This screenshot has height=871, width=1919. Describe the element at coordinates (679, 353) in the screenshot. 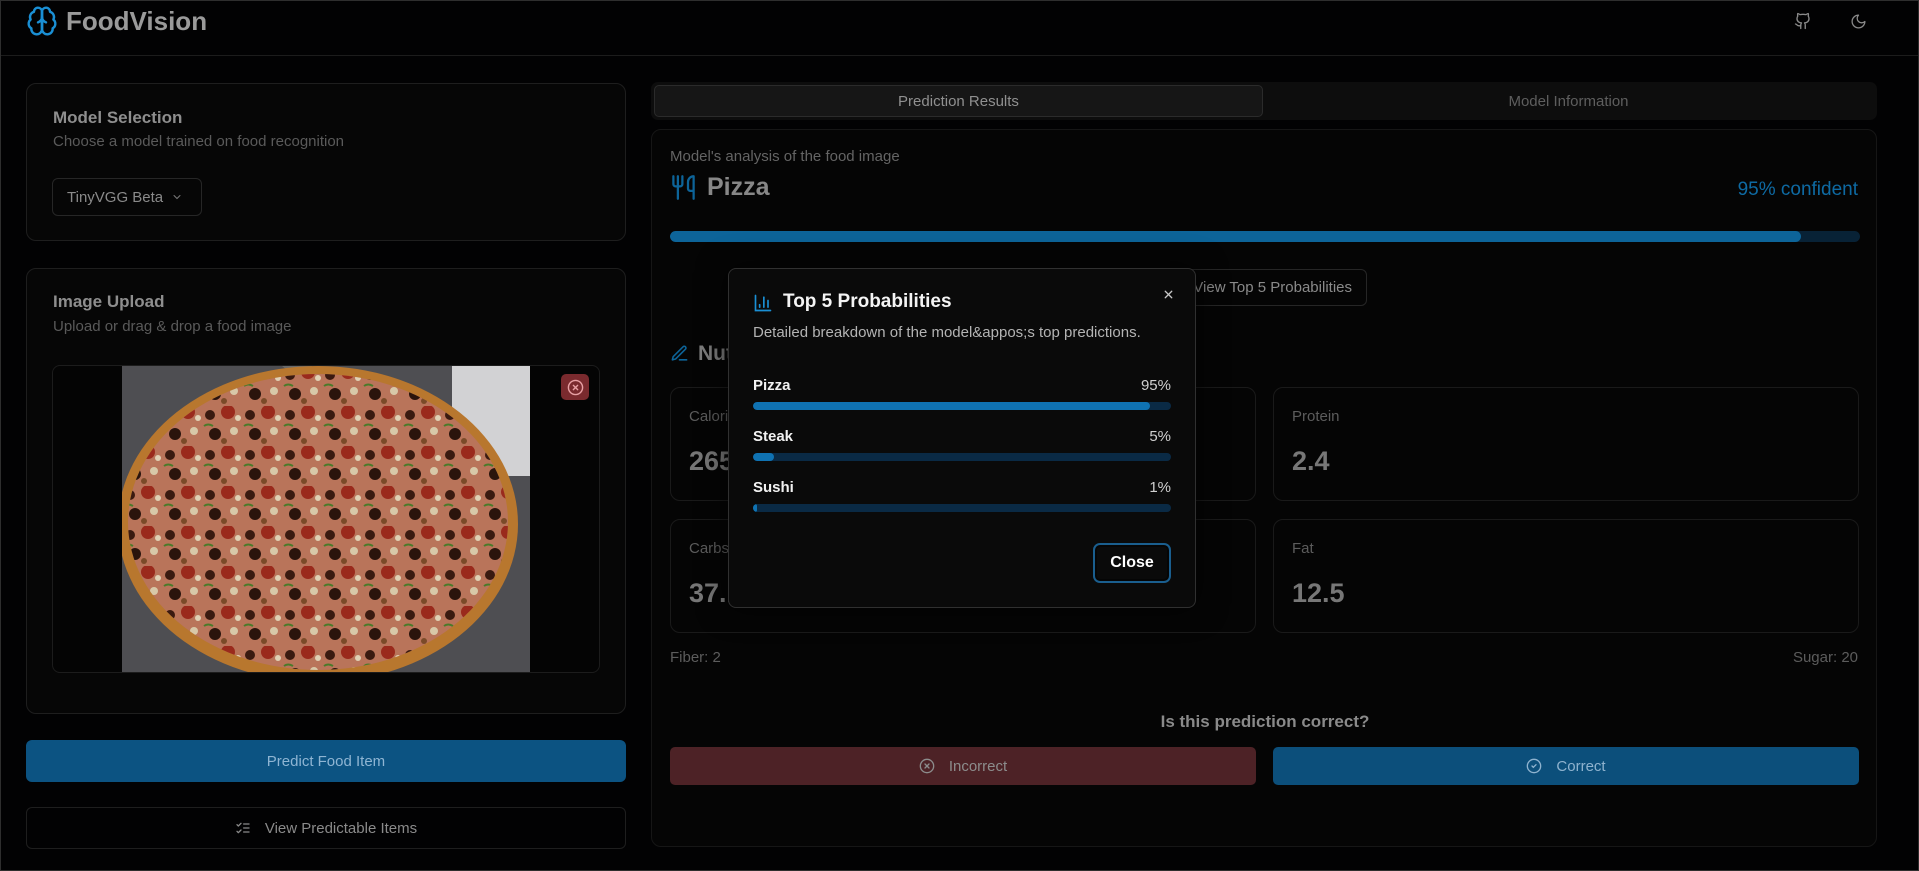

I see `pencil-icon` at that location.